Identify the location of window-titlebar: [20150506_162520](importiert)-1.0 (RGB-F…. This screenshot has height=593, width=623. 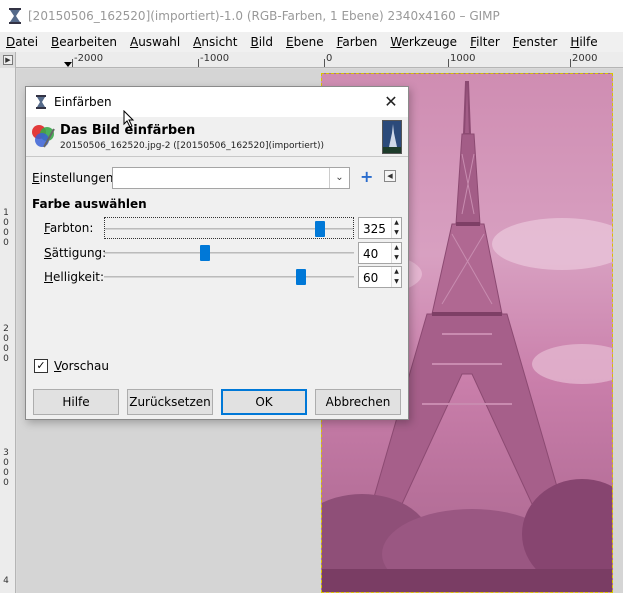
(311, 16).